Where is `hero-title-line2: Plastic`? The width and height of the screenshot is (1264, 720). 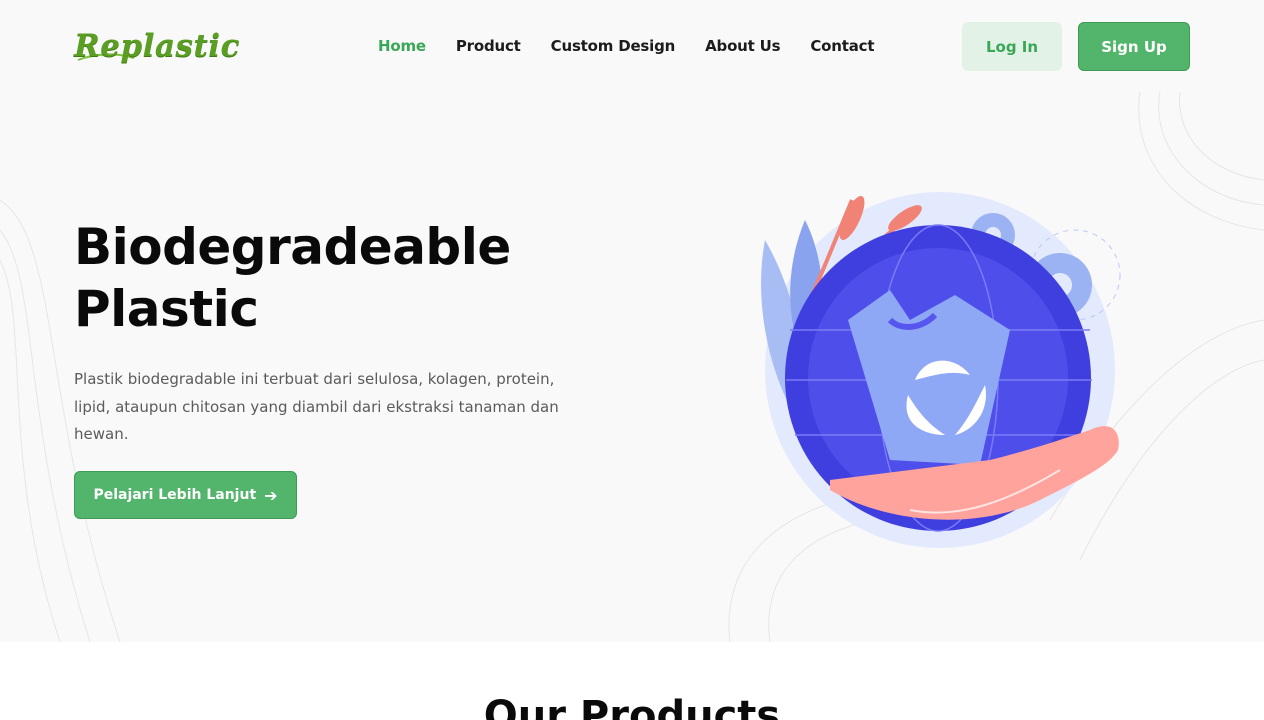
hero-title-line2: Plastic is located at coordinates (166, 309).